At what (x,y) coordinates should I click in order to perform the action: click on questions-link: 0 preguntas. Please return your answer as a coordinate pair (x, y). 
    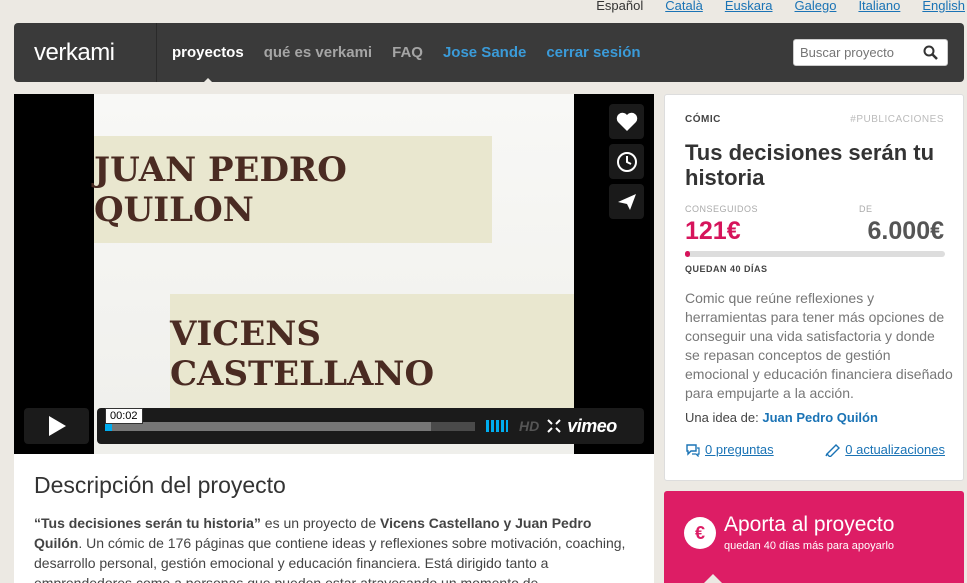
    Looking at the image, I should click on (729, 449).